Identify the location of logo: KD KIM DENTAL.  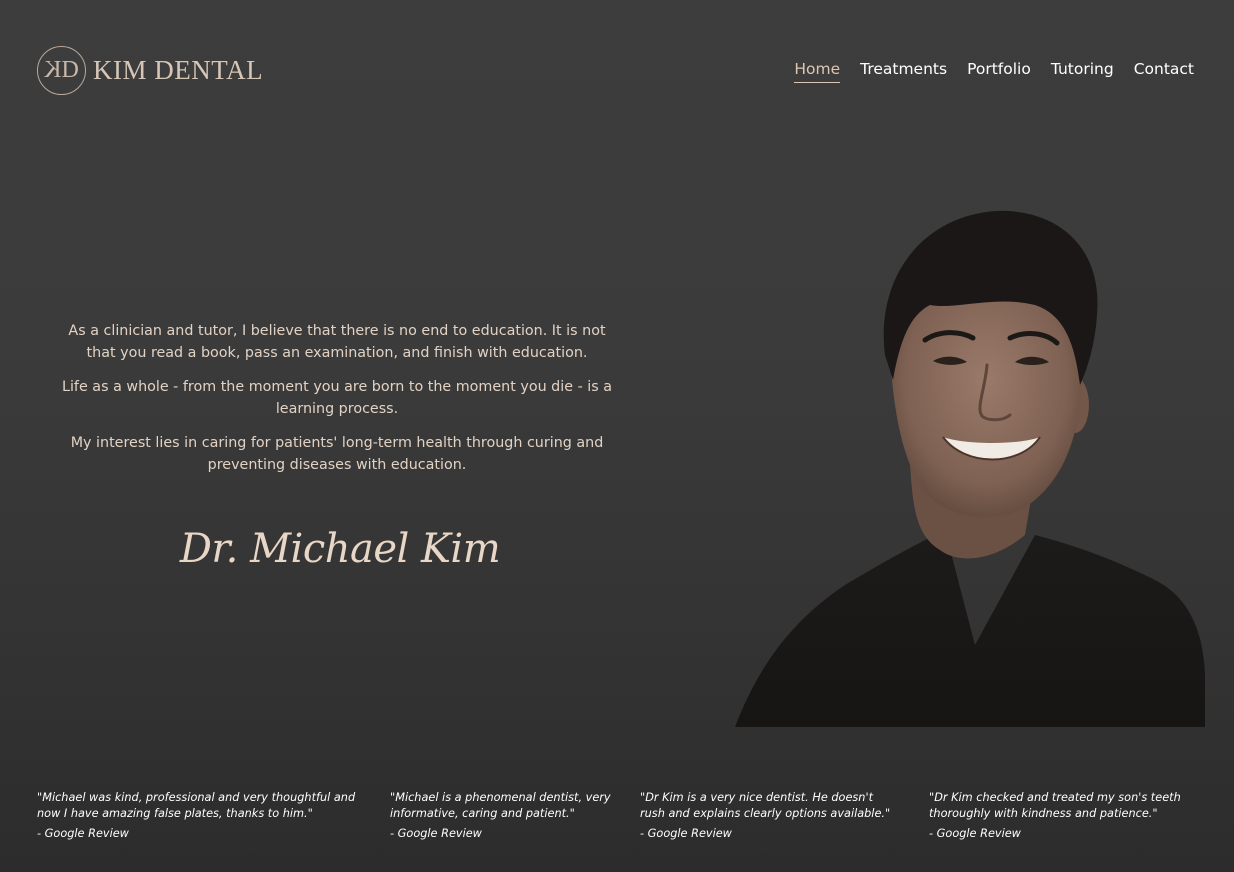
(150, 70).